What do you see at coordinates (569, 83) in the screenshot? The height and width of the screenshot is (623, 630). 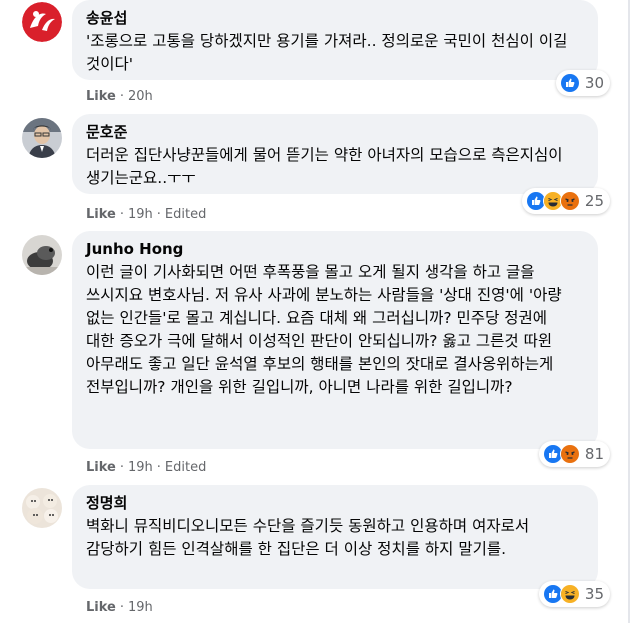 I see `like-reaction-icon` at bounding box center [569, 83].